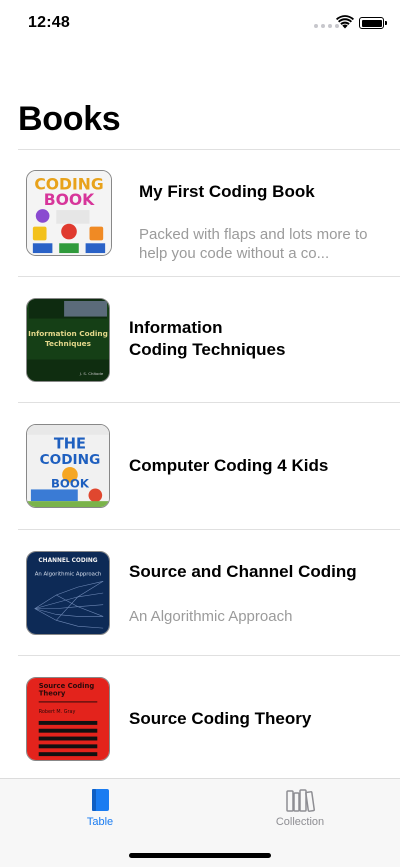 This screenshot has width=400, height=867. I want to click on book-cover-image: CHANNEL CODING An Algorithmic Approach, so click(68, 592).